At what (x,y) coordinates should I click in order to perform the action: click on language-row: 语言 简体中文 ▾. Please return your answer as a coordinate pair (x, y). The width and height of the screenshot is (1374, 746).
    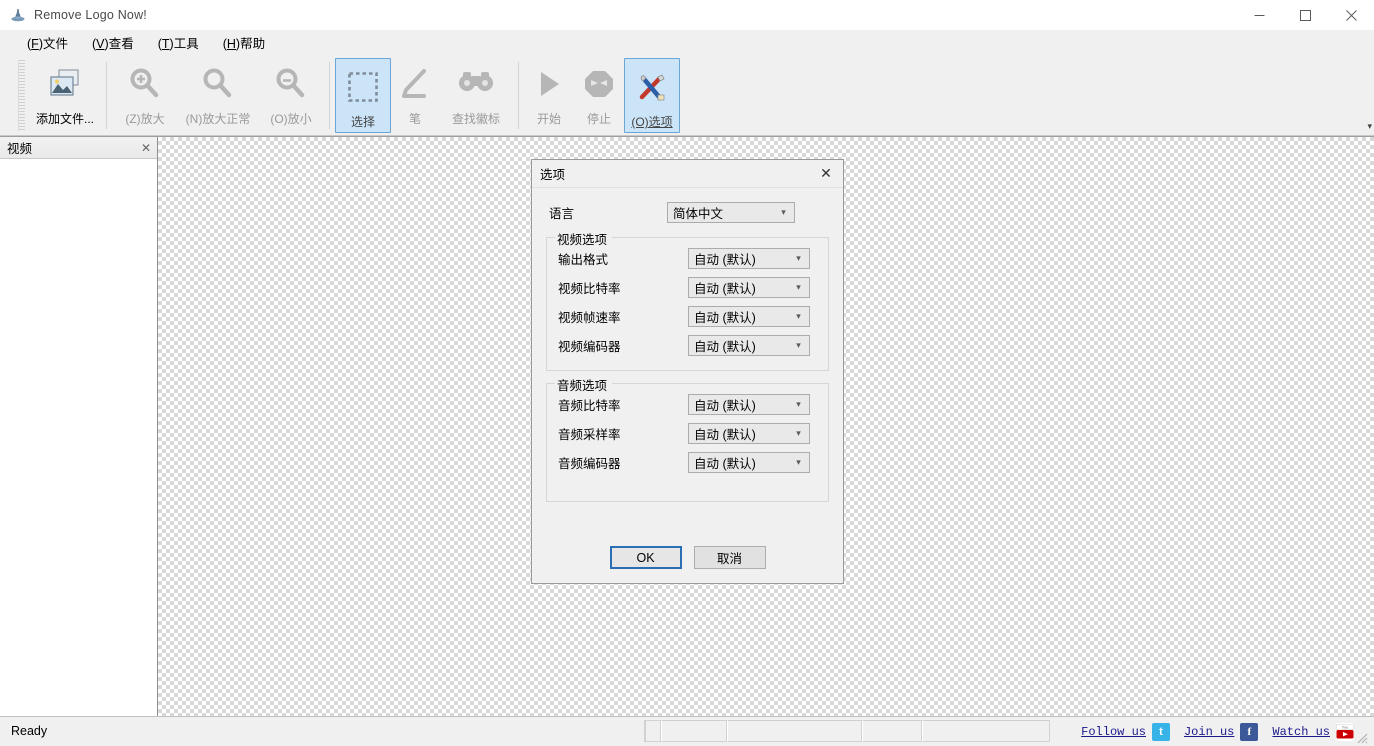
    Looking at the image, I should click on (689, 212).